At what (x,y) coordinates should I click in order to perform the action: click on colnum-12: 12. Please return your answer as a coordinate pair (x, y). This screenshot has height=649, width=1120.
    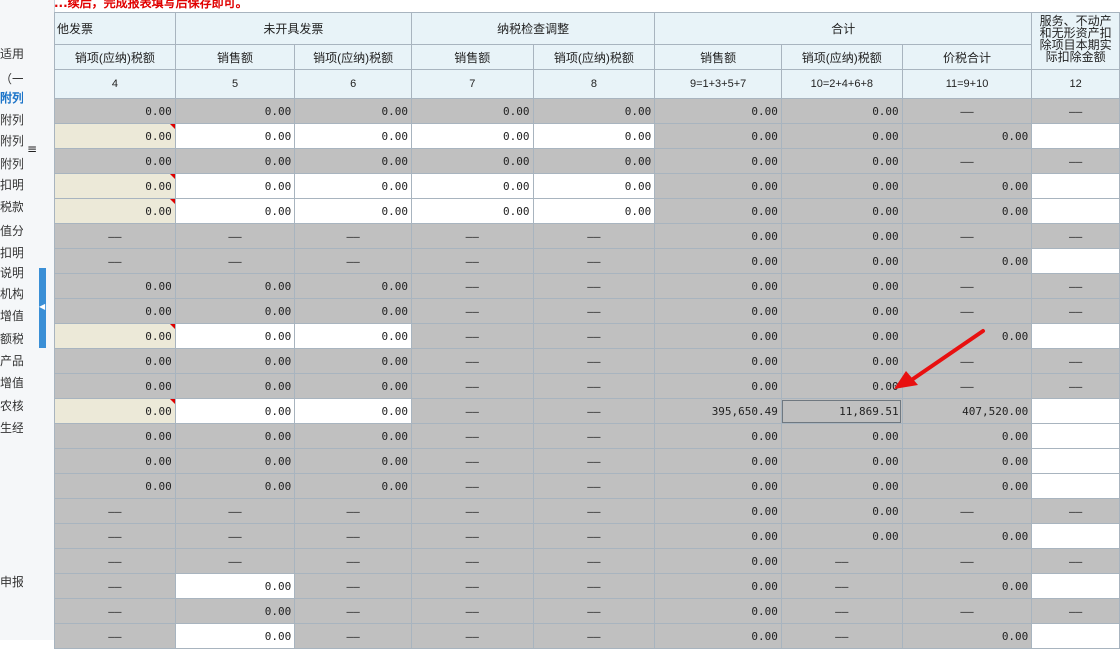
    Looking at the image, I should click on (1075, 84).